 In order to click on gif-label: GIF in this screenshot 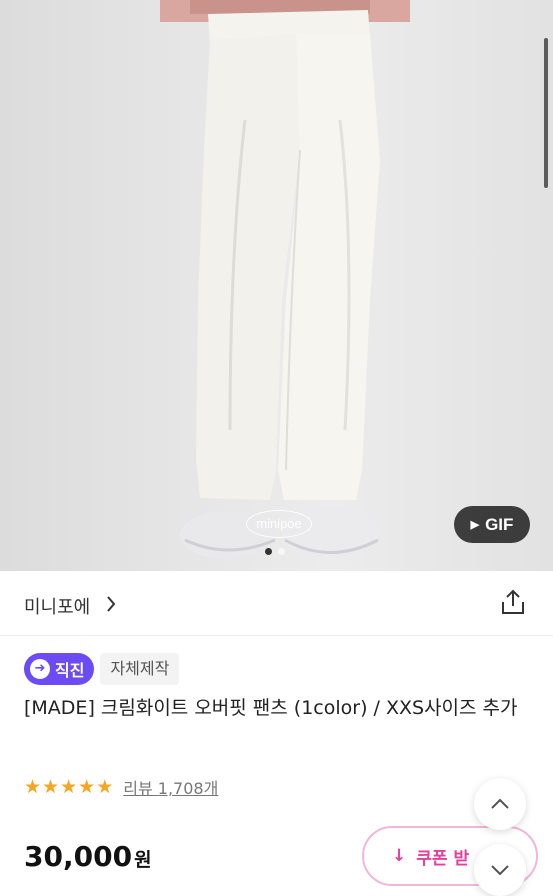, I will do `click(499, 524)`.